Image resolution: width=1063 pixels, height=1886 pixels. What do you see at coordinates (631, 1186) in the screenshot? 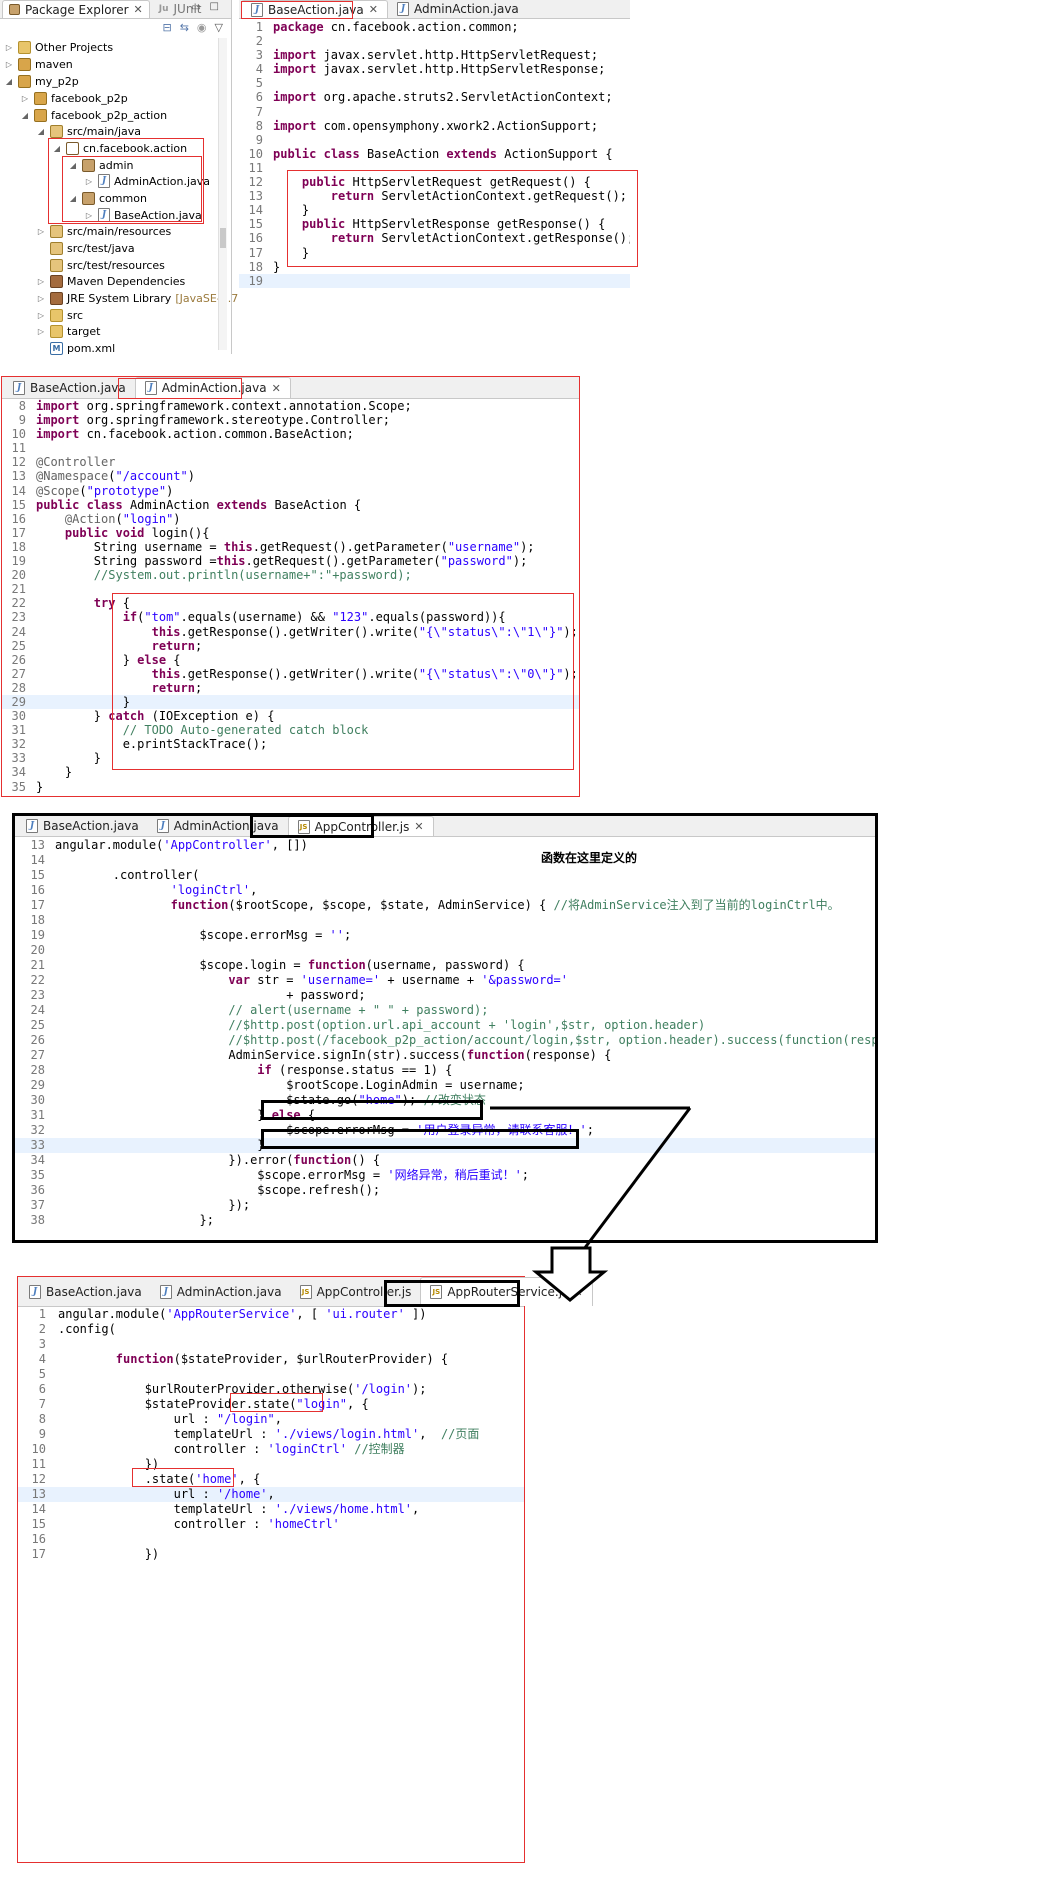
I see `arrow-line-diagonal` at bounding box center [631, 1186].